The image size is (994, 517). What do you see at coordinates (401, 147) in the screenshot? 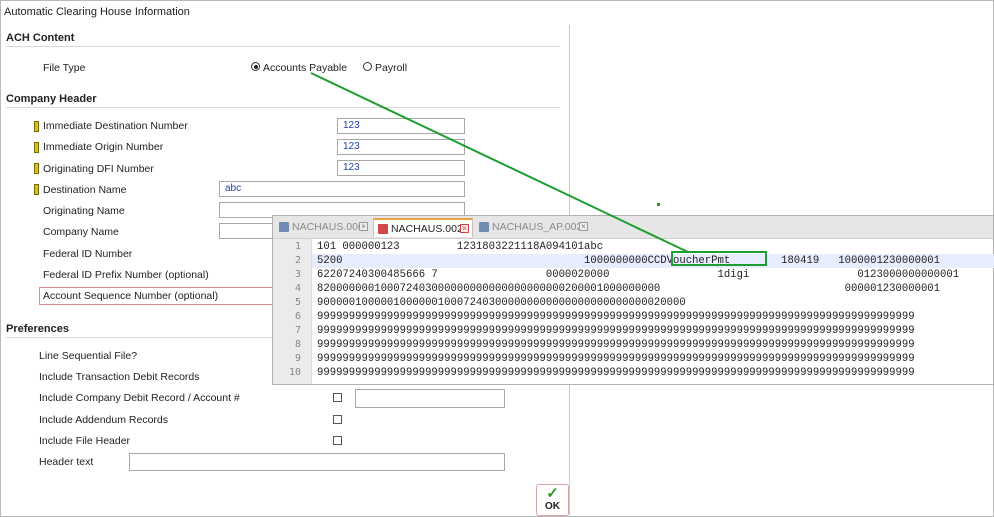
I see `immediate-origin-input: 123` at bounding box center [401, 147].